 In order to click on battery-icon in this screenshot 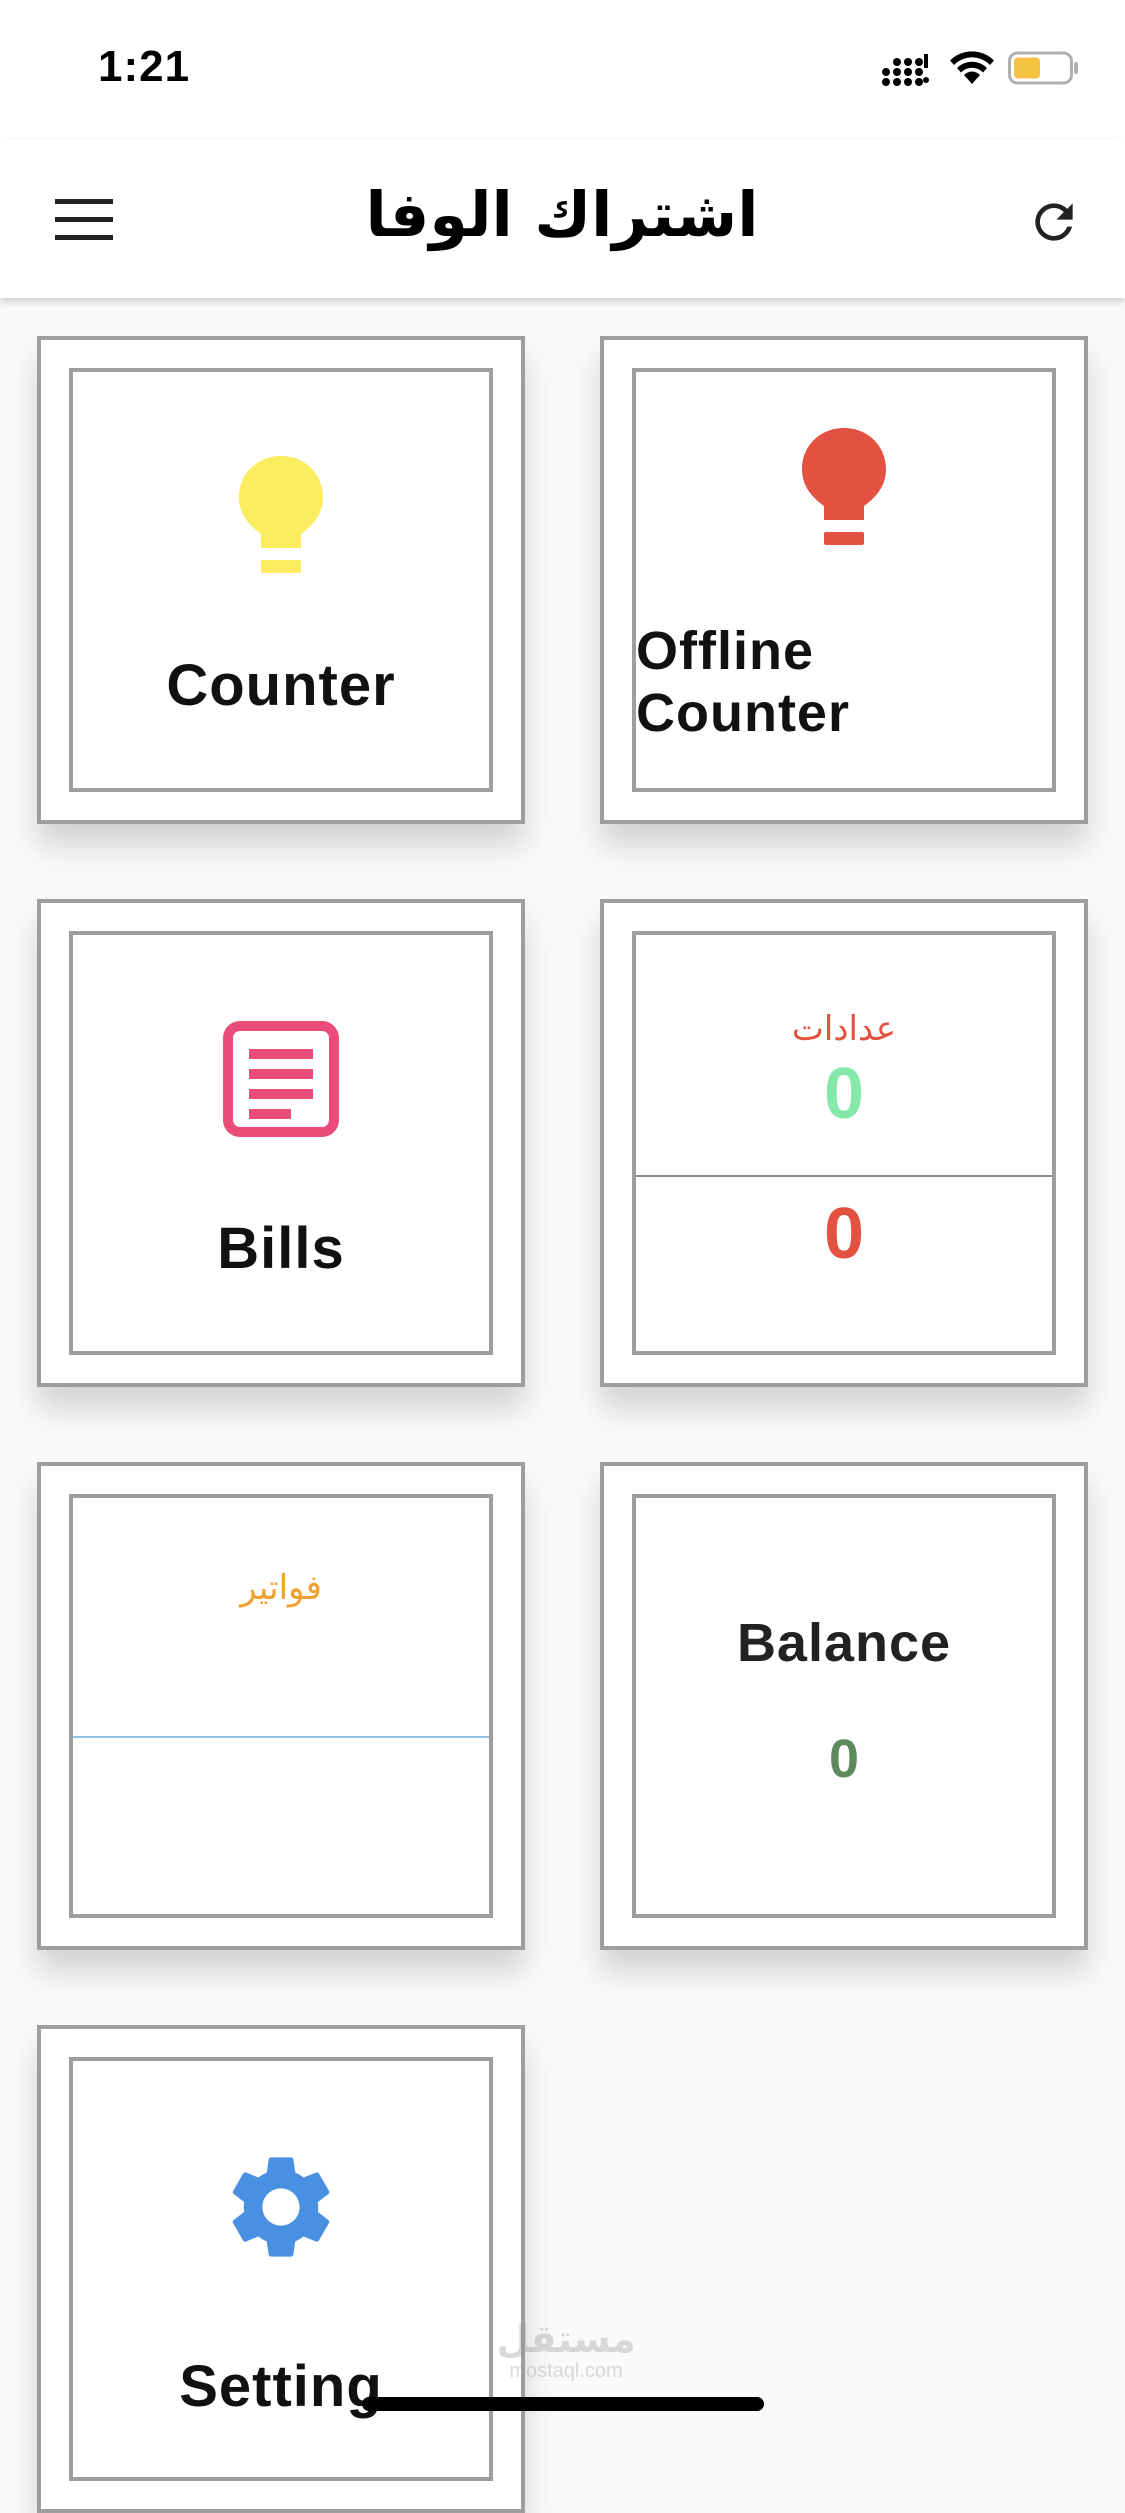, I will do `click(1043, 68)`.